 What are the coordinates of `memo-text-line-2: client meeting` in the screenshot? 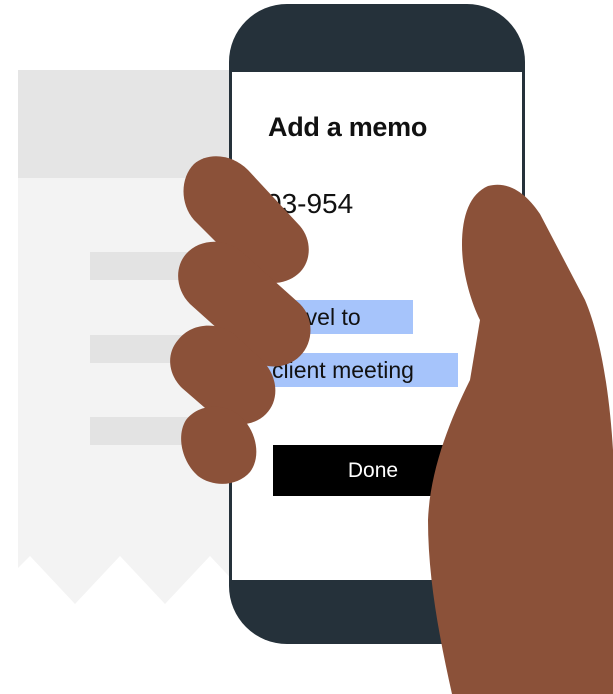 It's located at (362, 370).